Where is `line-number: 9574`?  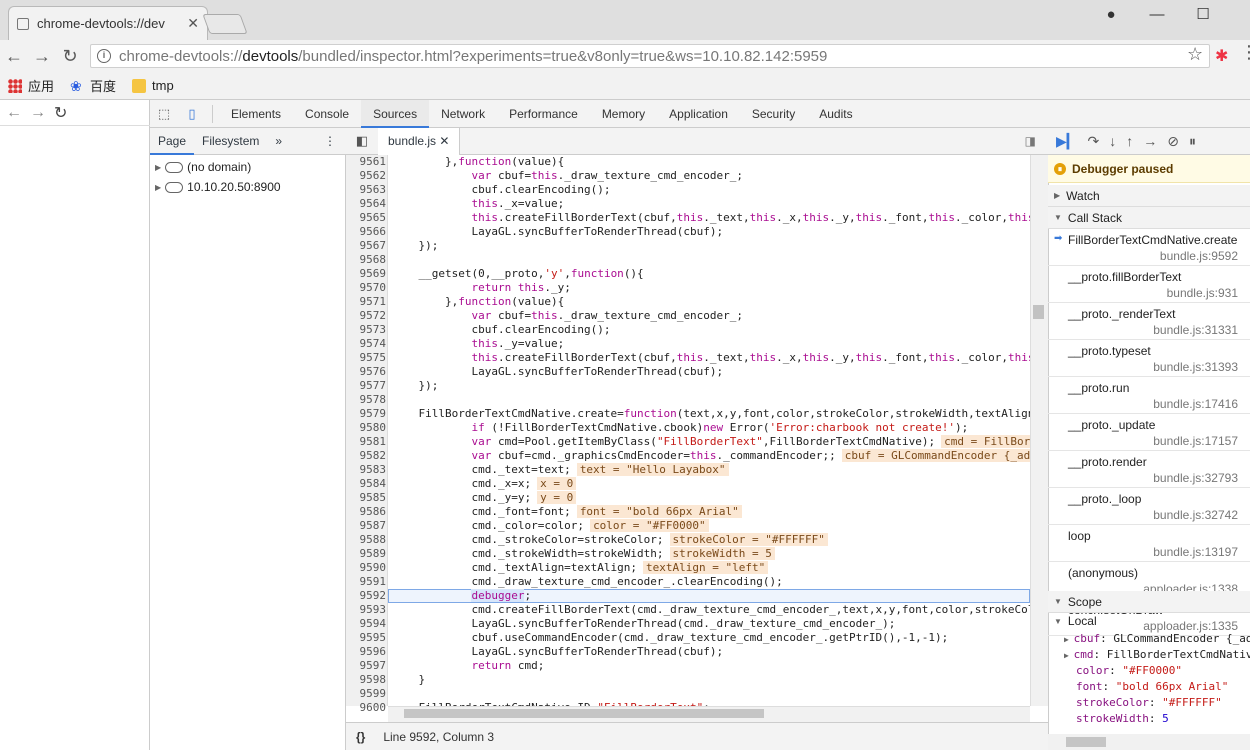 line-number: 9574 is located at coordinates (366, 344).